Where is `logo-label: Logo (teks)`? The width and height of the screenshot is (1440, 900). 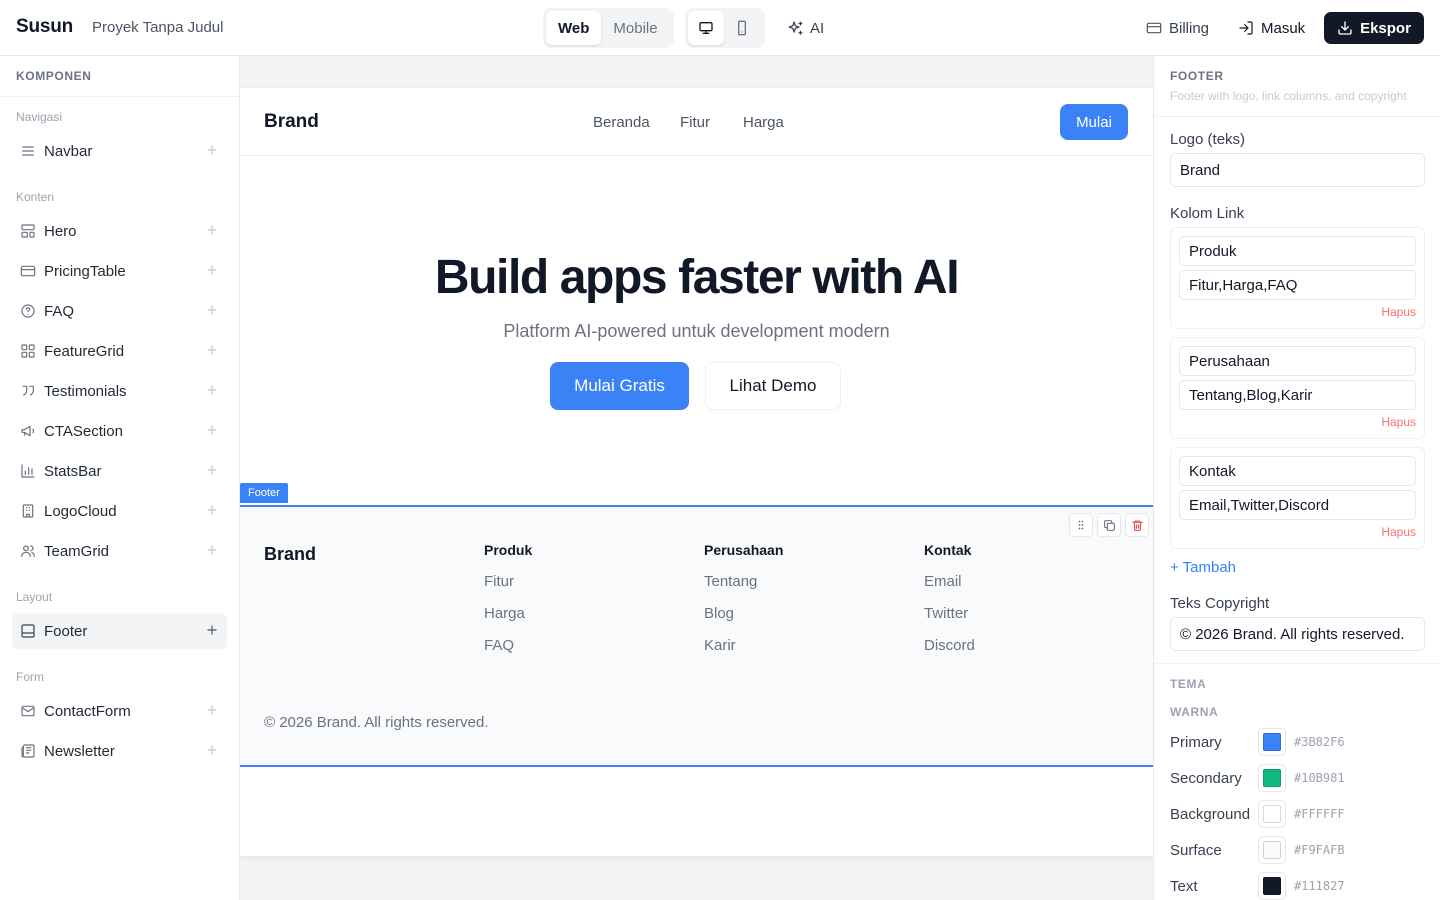 logo-label: Logo (teks) is located at coordinates (1208, 139).